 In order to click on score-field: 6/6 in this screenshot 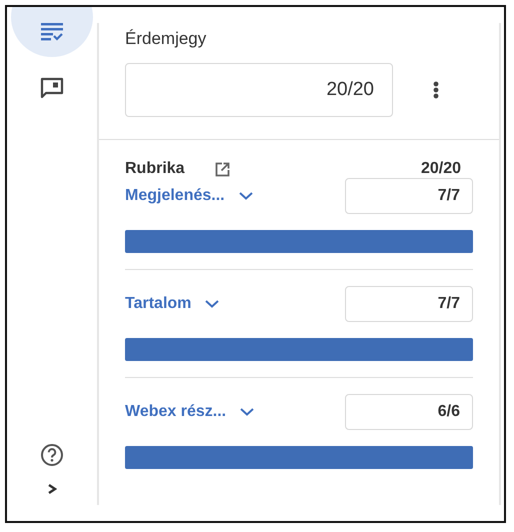, I will do `click(409, 412)`.